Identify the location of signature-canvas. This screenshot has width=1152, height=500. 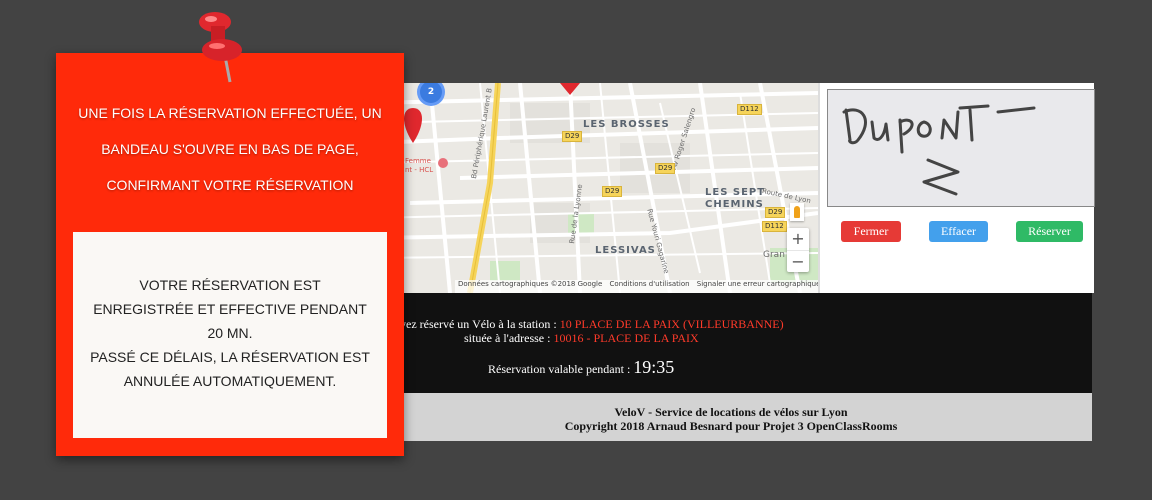
(961, 148).